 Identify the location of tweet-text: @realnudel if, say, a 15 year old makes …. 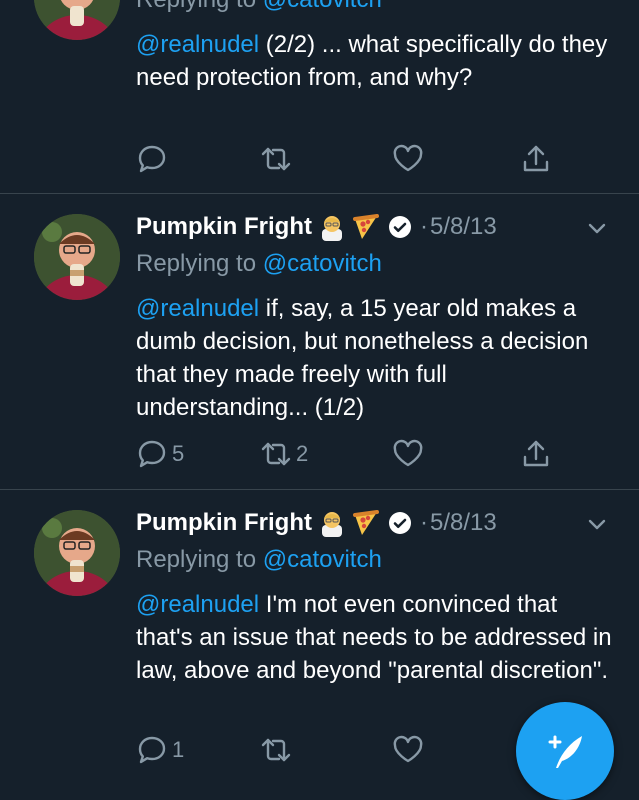
(362, 358).